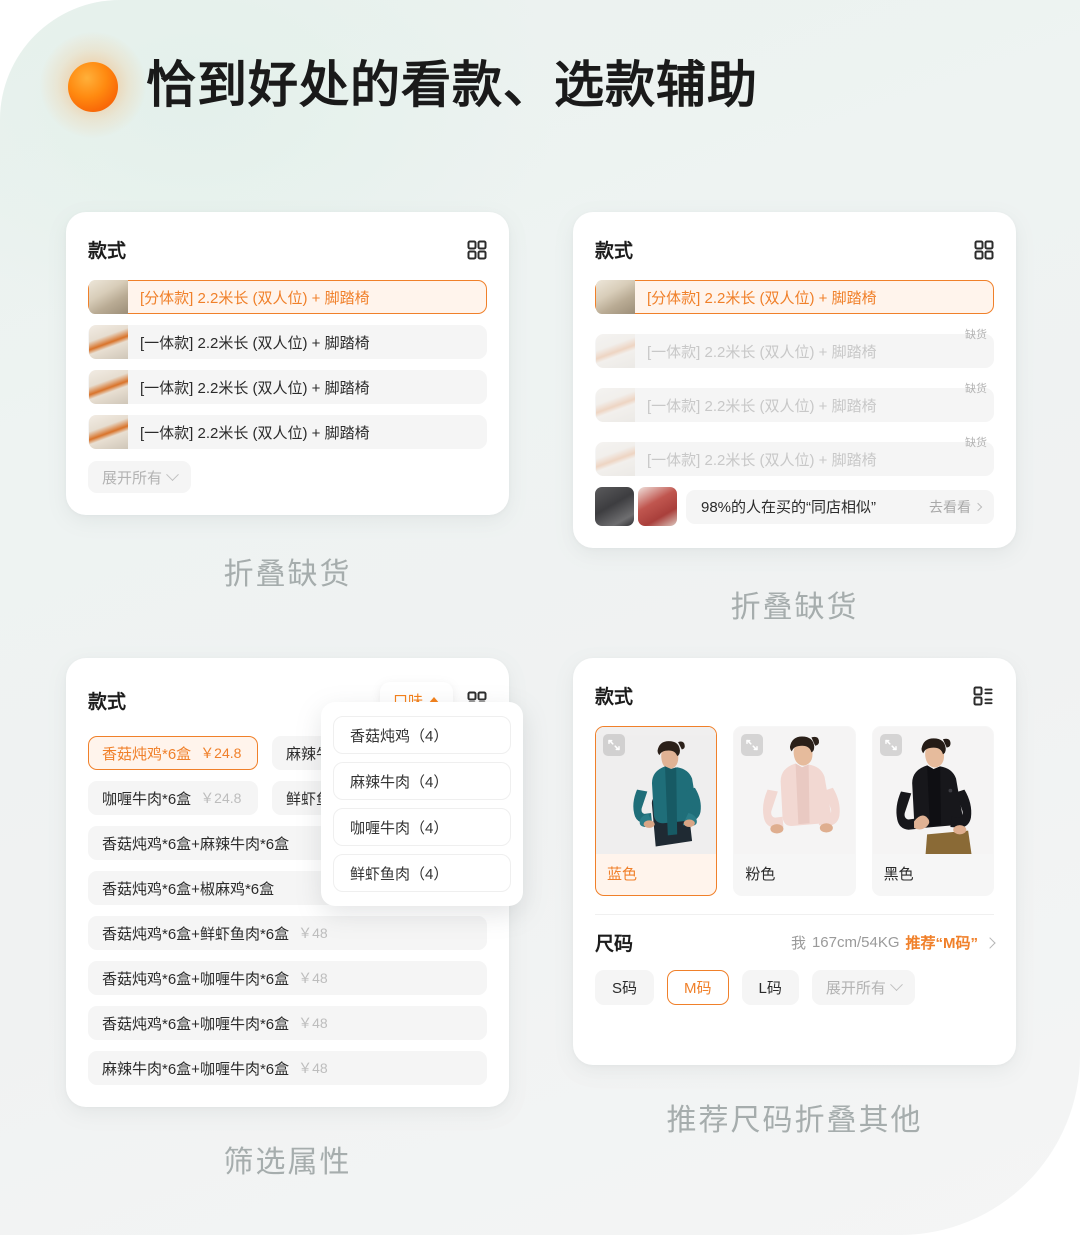  Describe the element at coordinates (698, 987) in the screenshot. I see `size-chip-selected: M码` at that location.